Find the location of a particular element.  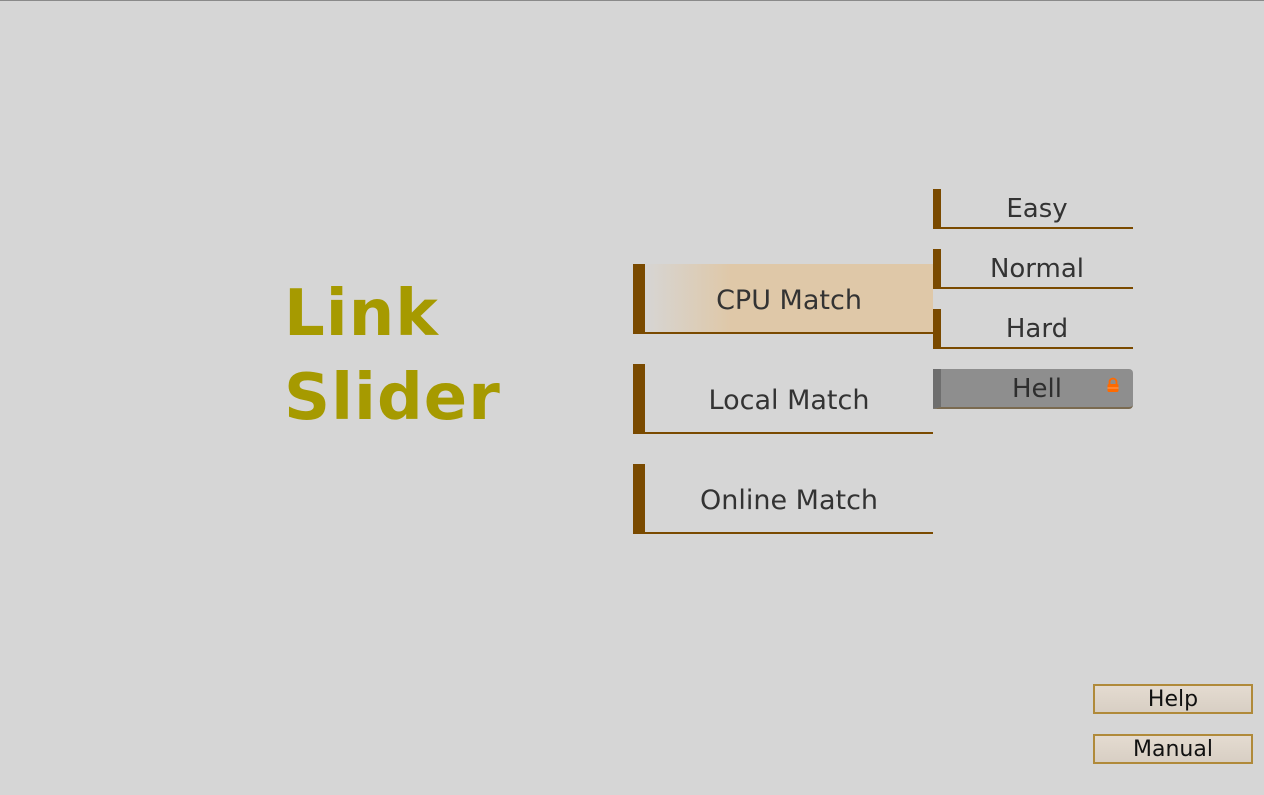

online-match-button: Online Match is located at coordinates (783, 499).